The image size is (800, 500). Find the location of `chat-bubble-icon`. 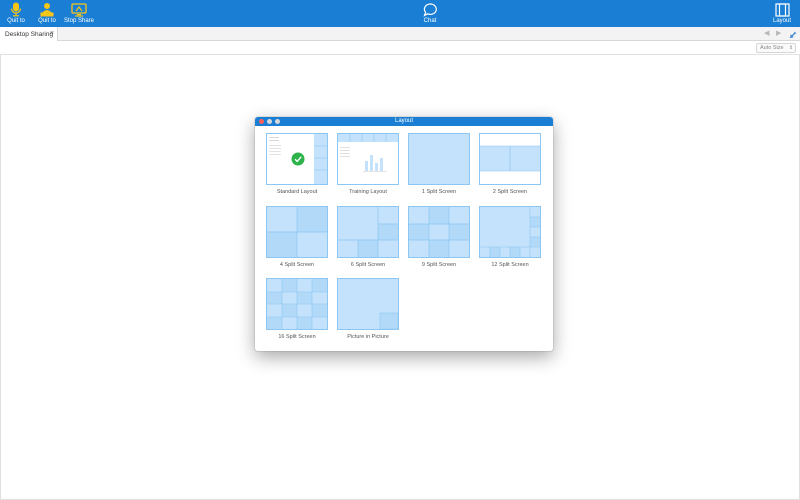

chat-bubble-icon is located at coordinates (430, 9).